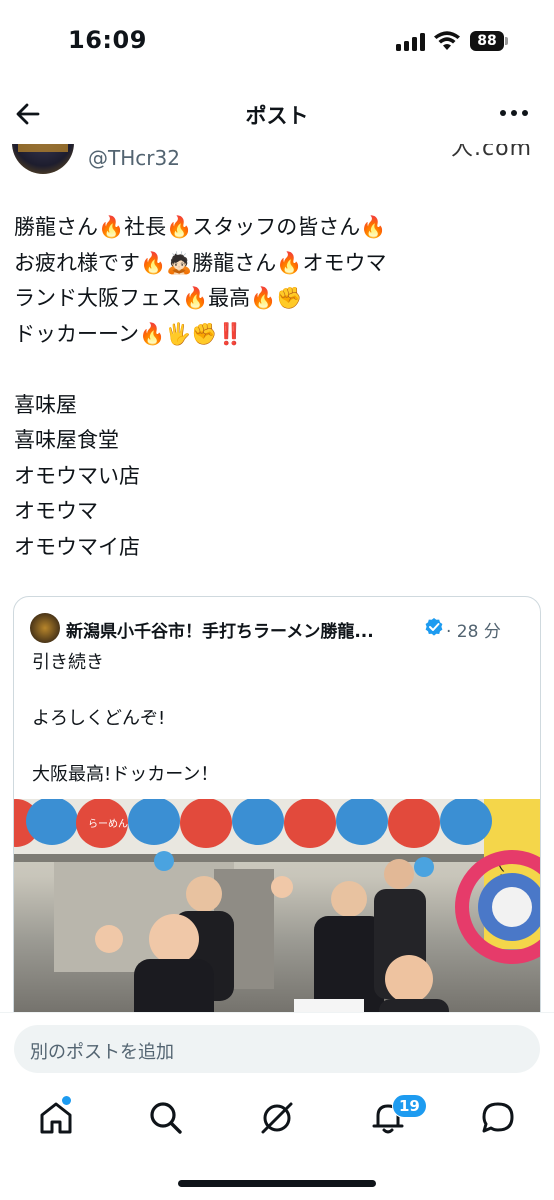 The image size is (554, 1200). I want to click on post-line: オモウマ, so click(56, 511).